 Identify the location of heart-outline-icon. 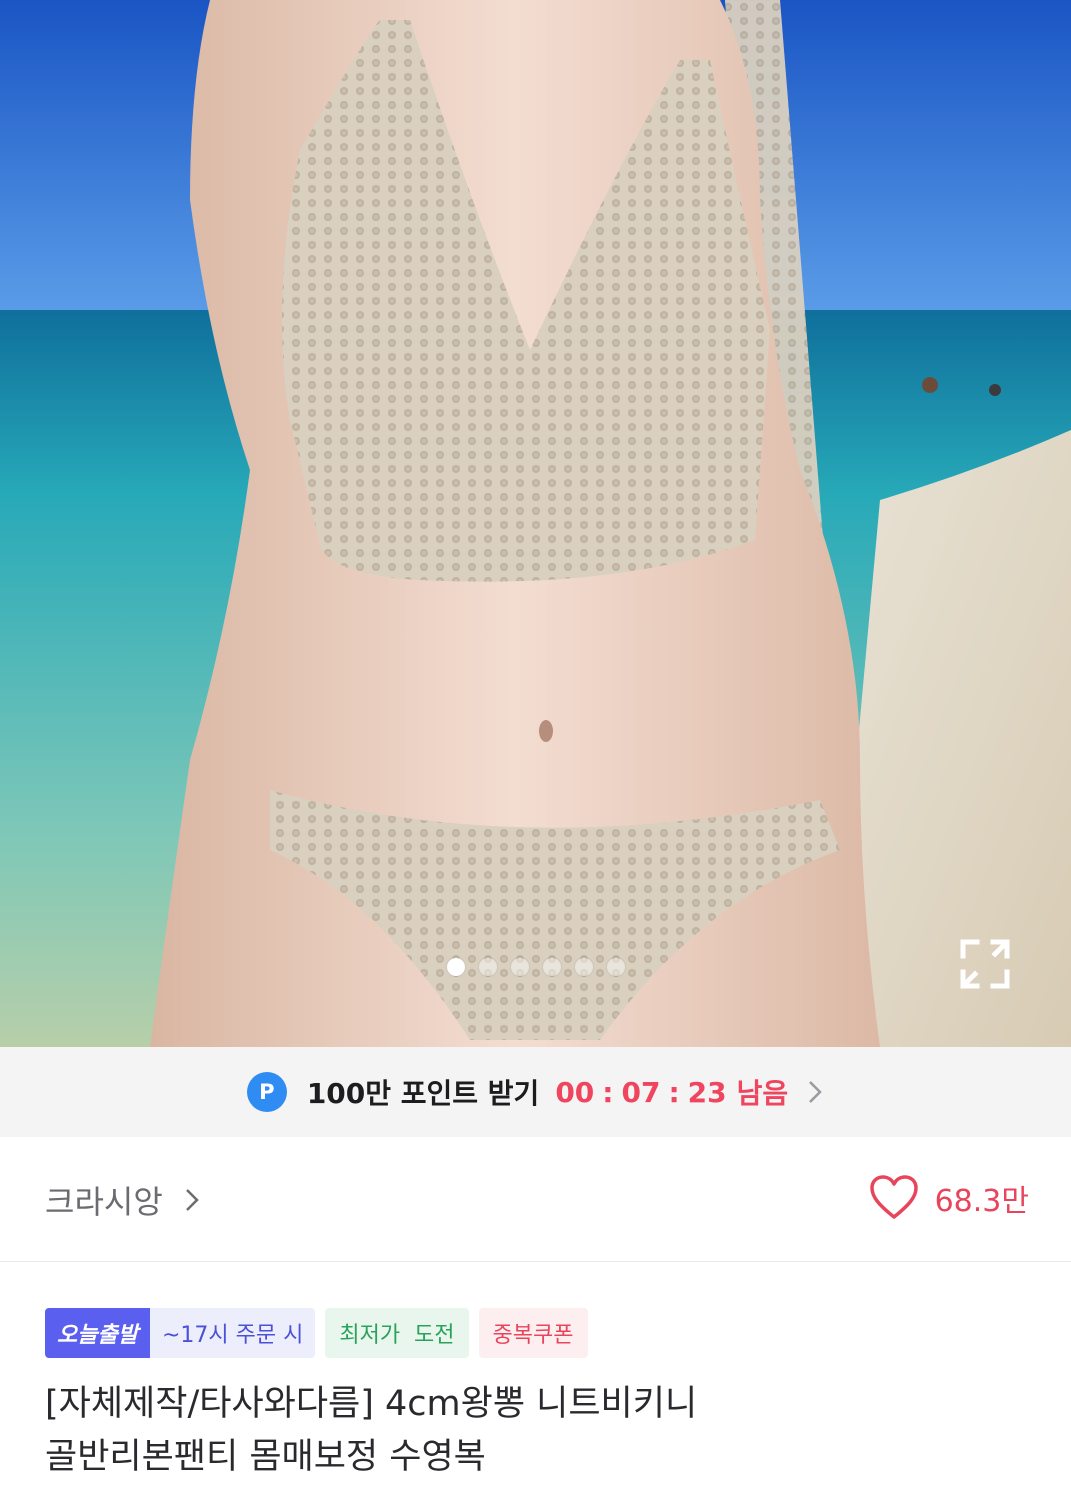
(893, 1197).